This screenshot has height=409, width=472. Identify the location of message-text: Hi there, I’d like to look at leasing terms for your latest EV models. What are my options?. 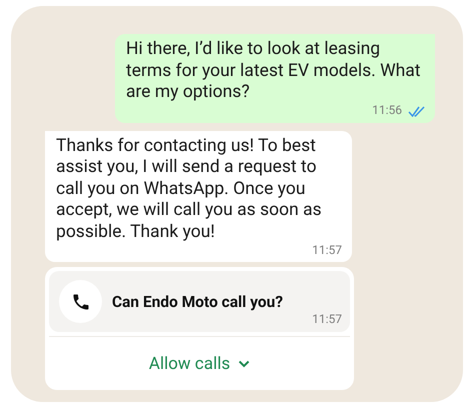
(274, 71).